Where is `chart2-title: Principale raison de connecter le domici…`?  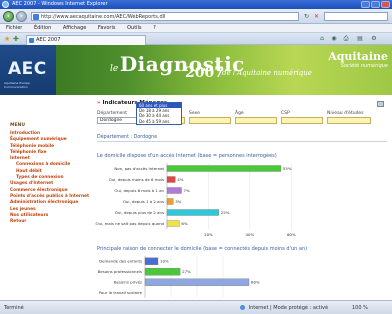 chart2-title: Principale raison de connecter le domici… is located at coordinates (202, 249).